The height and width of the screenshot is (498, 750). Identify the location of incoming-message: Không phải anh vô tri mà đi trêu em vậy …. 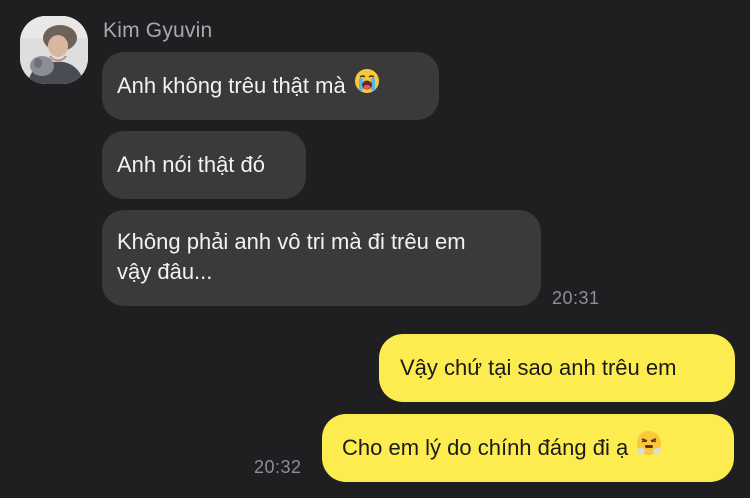
(321, 258).